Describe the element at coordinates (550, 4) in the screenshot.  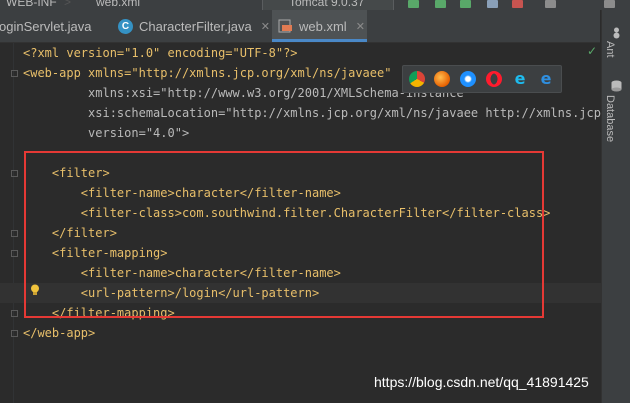
I see `settings-icon` at that location.